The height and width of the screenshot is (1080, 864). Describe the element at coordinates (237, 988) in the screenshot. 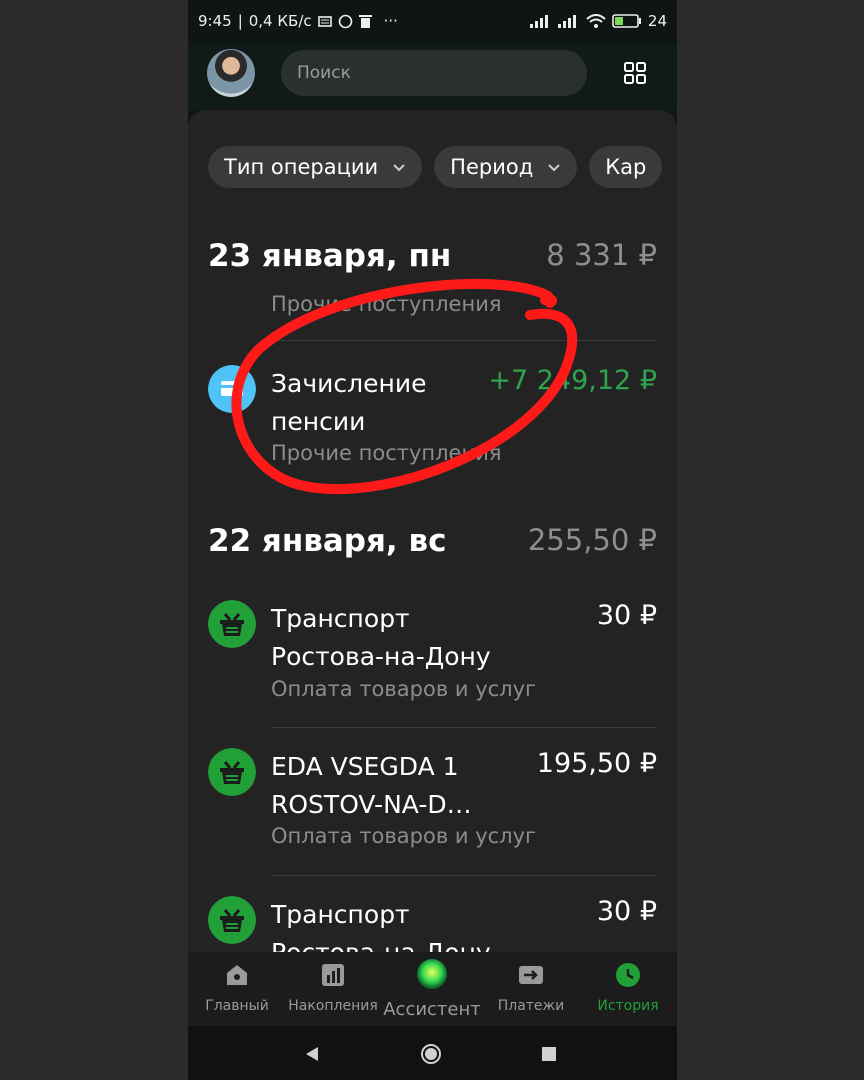

I see `nav-home: Главный` at that location.